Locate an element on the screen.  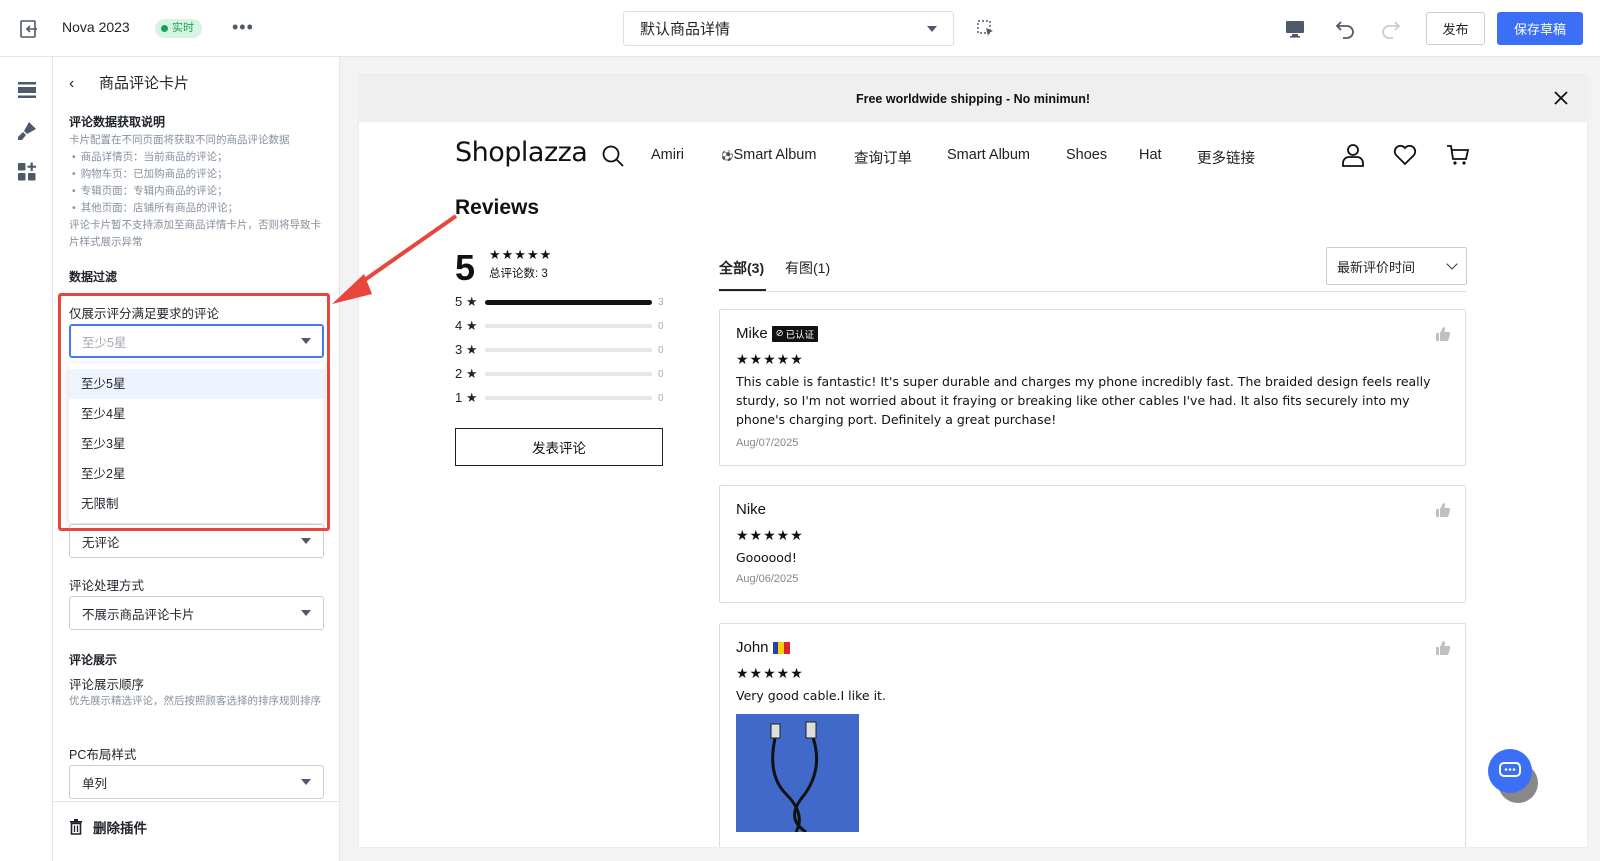
theme-brush-icon is located at coordinates (27, 131).